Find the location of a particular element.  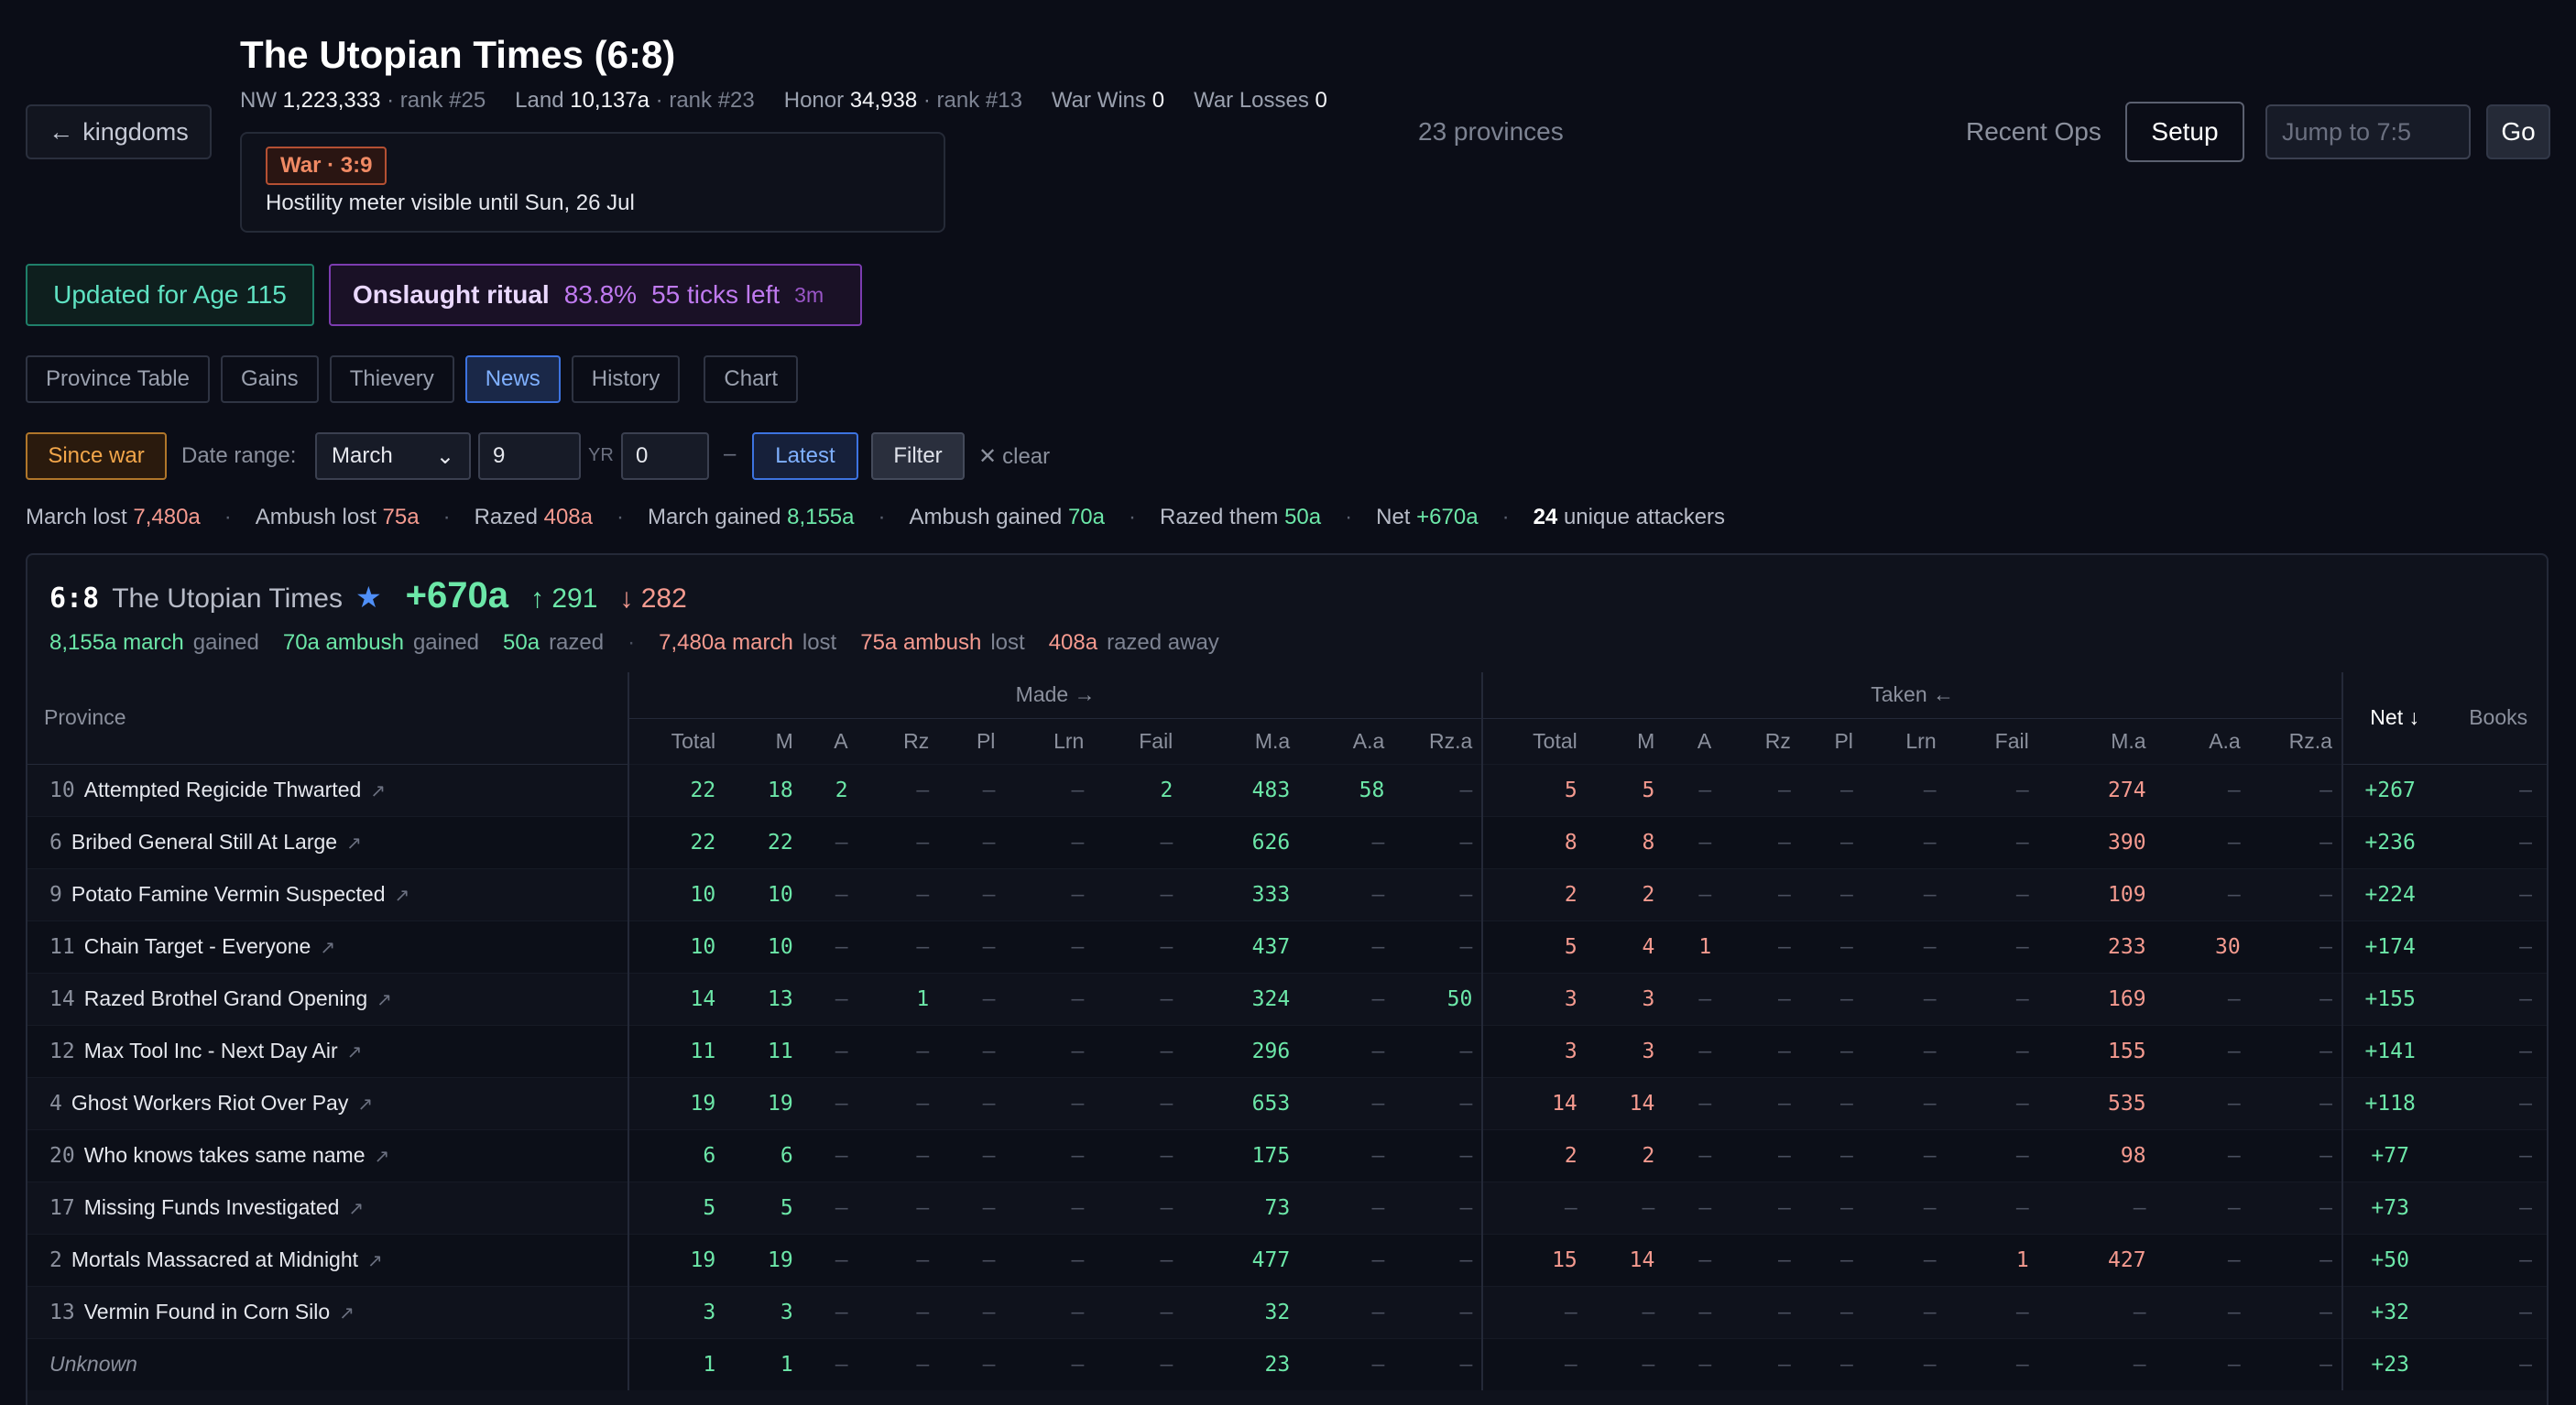

province-cell: 12 Max Tool Inc - Next Day Air ↗ is located at coordinates (327, 1050).